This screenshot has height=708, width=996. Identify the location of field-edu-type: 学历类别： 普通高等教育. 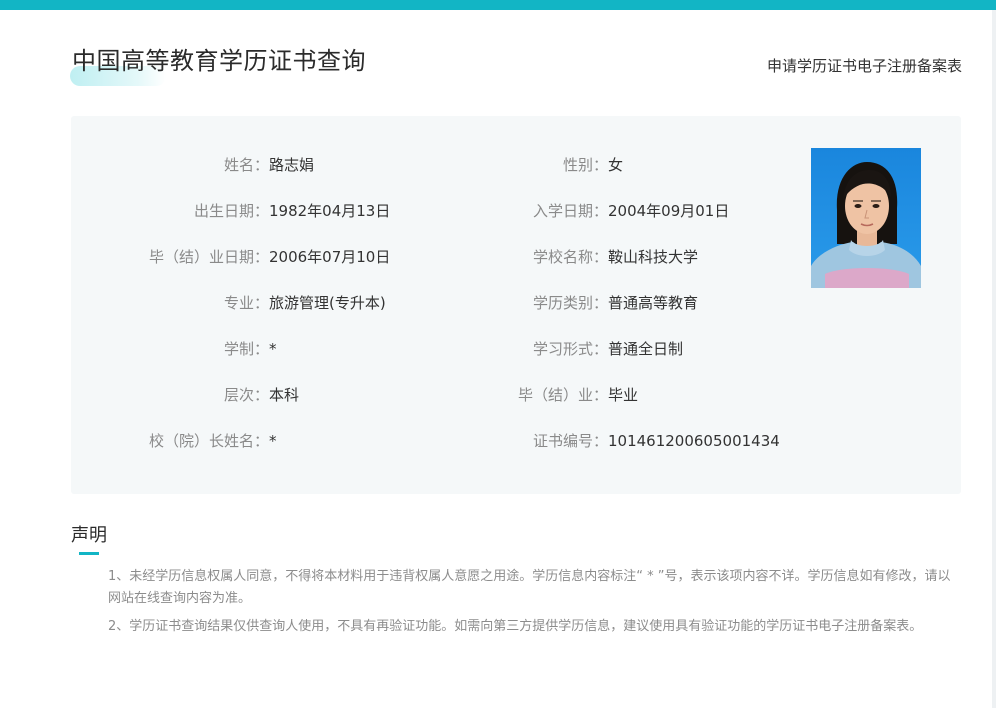
(421, 303).